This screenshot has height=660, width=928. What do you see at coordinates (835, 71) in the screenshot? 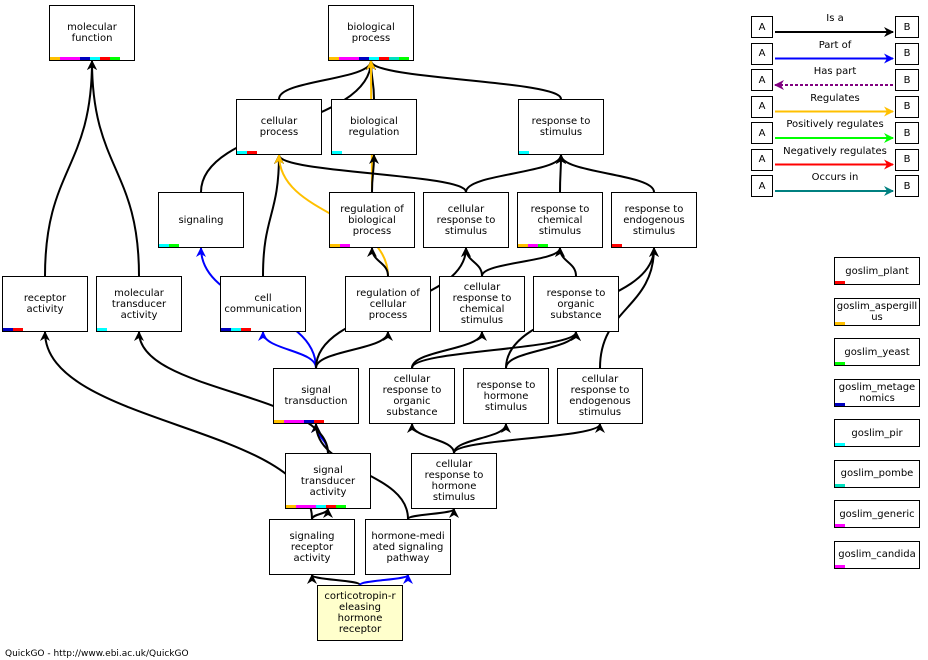
I see `legend-label: Has part` at bounding box center [835, 71].